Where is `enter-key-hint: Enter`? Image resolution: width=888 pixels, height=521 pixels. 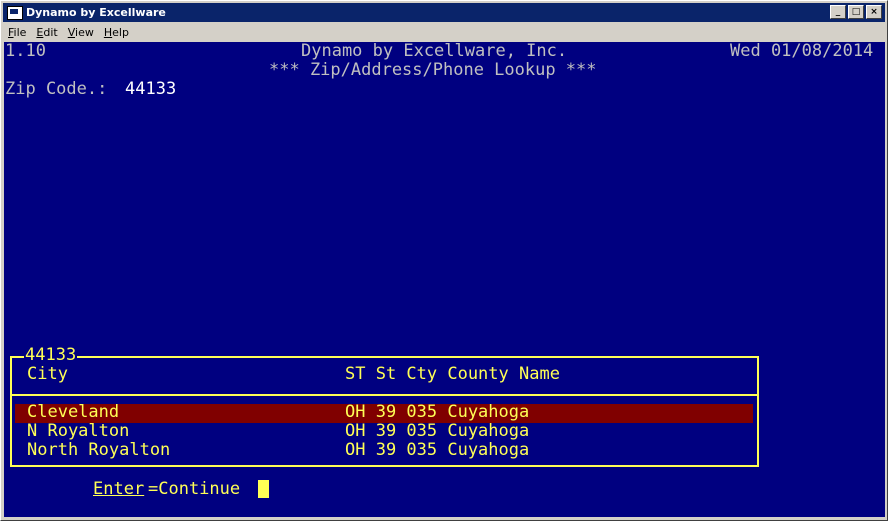 enter-key-hint: Enter is located at coordinates (118, 489).